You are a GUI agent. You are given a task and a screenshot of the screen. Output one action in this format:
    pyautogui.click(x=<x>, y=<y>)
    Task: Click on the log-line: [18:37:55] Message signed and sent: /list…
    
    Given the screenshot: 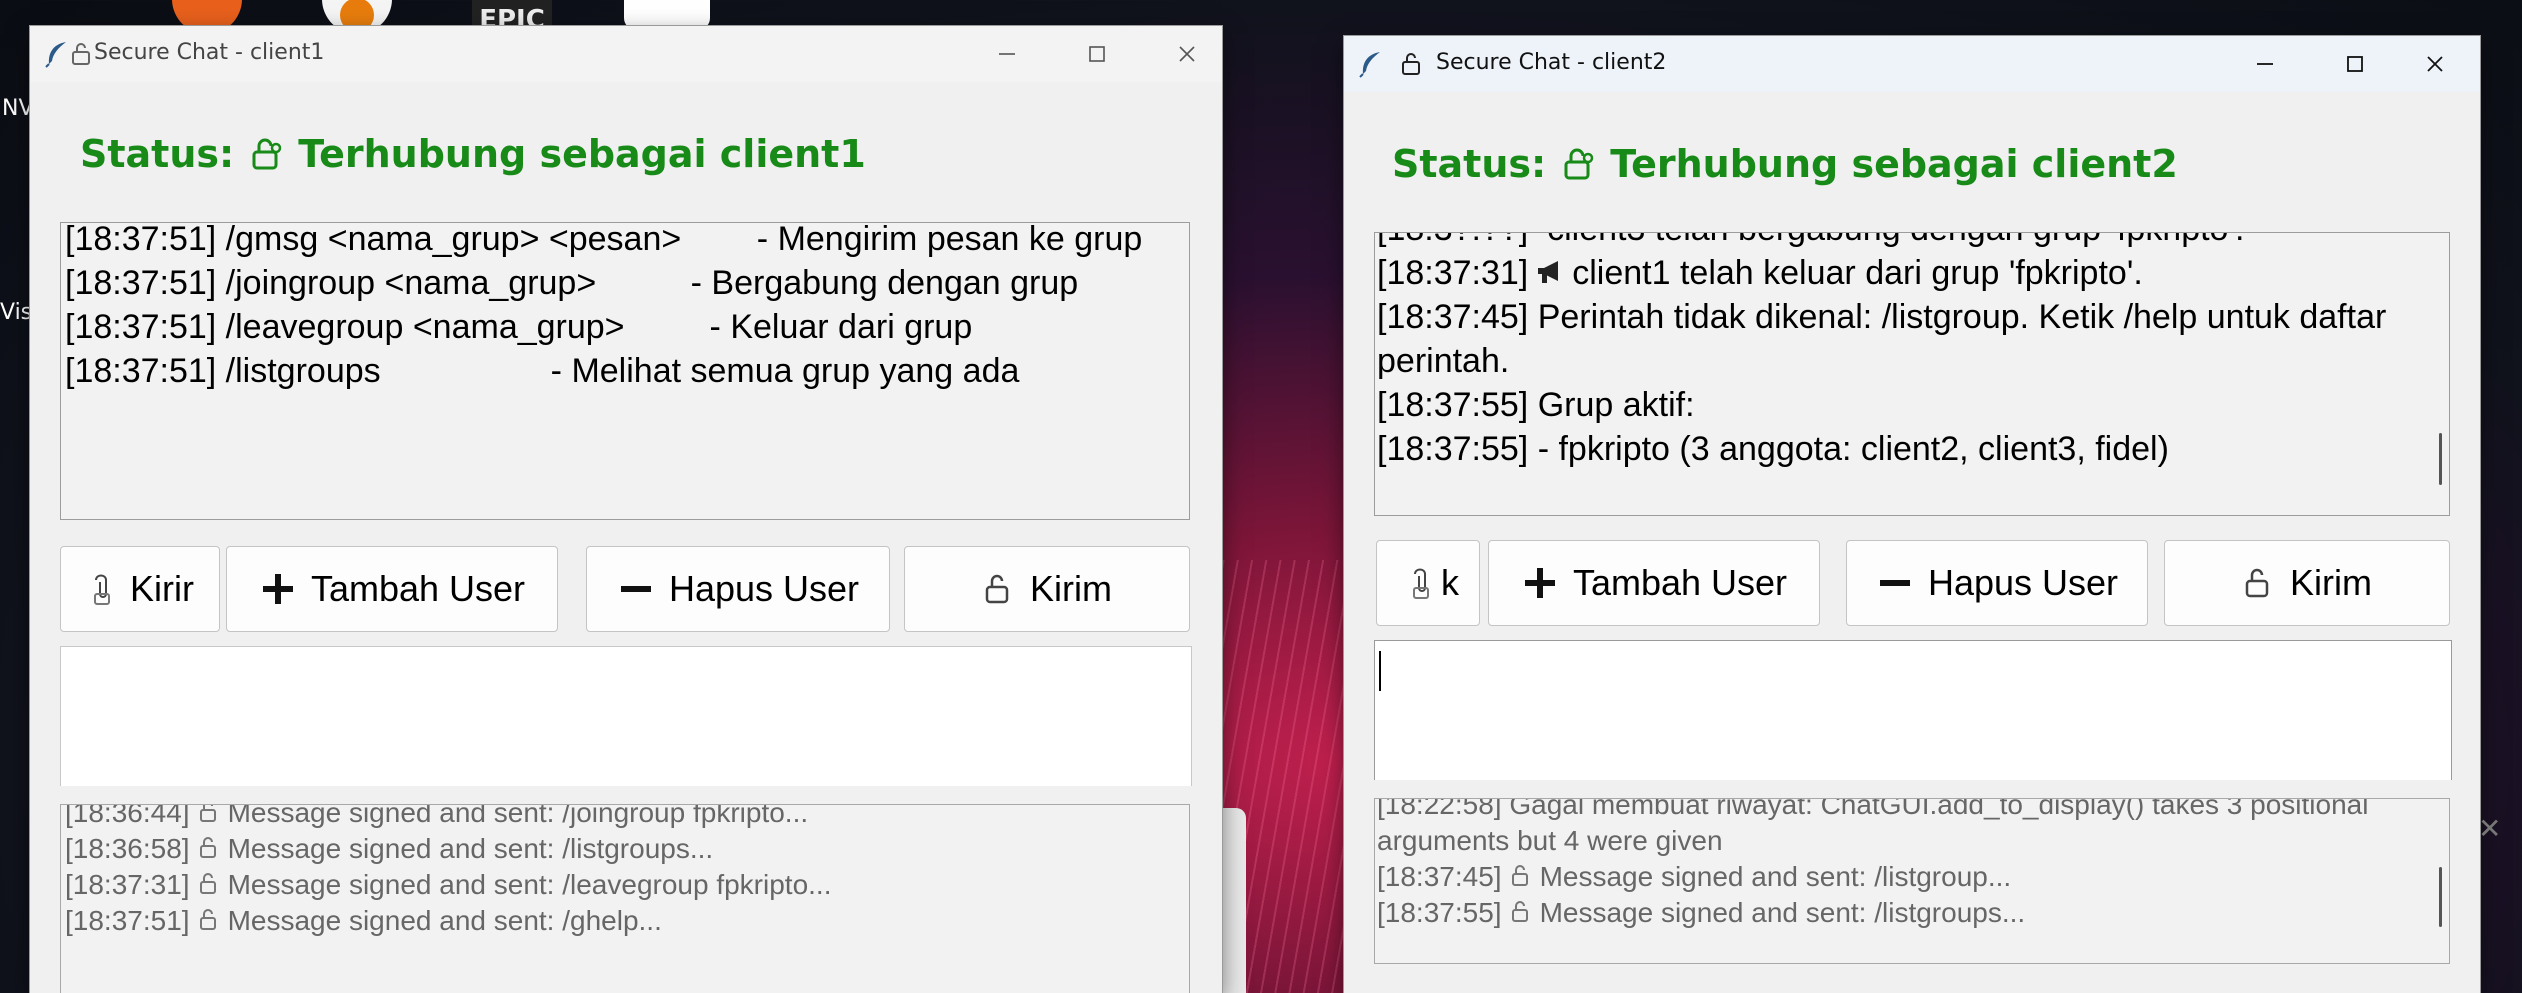 What is the action you would take?
    pyautogui.click(x=1897, y=913)
    